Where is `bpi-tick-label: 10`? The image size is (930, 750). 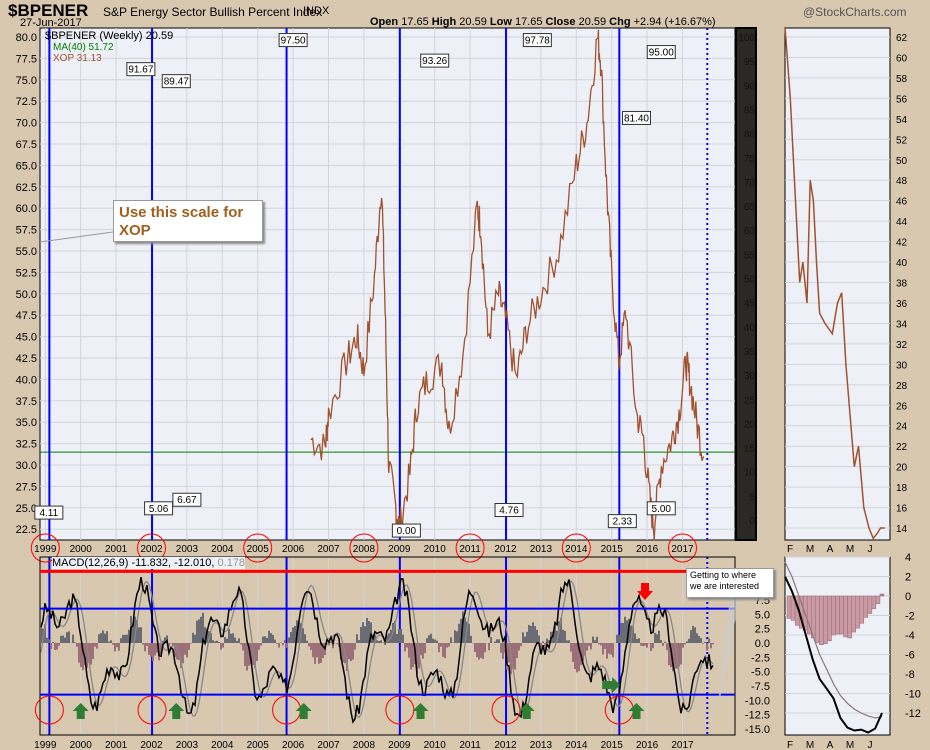
bpi-tick-label: 10 is located at coordinates (750, 473).